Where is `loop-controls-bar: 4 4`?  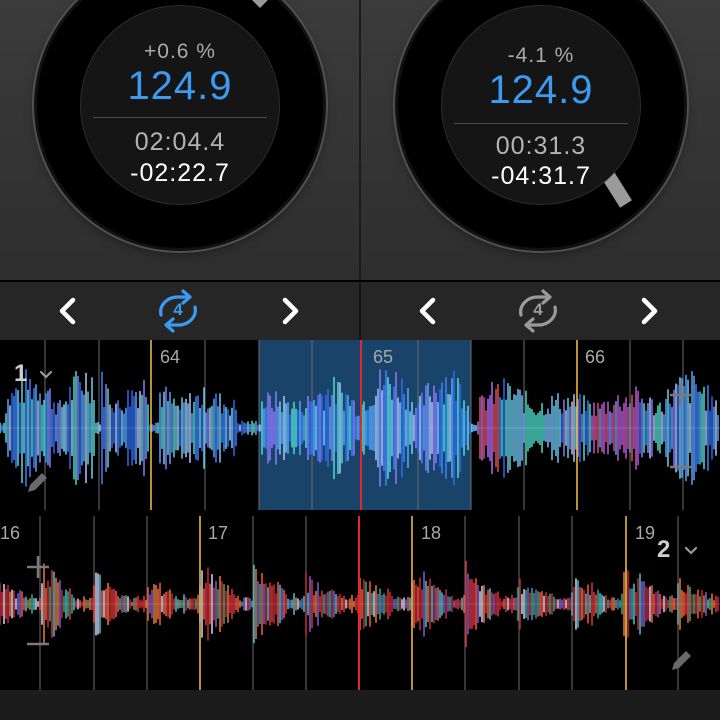
loop-controls-bar: 4 4 is located at coordinates (360, 311).